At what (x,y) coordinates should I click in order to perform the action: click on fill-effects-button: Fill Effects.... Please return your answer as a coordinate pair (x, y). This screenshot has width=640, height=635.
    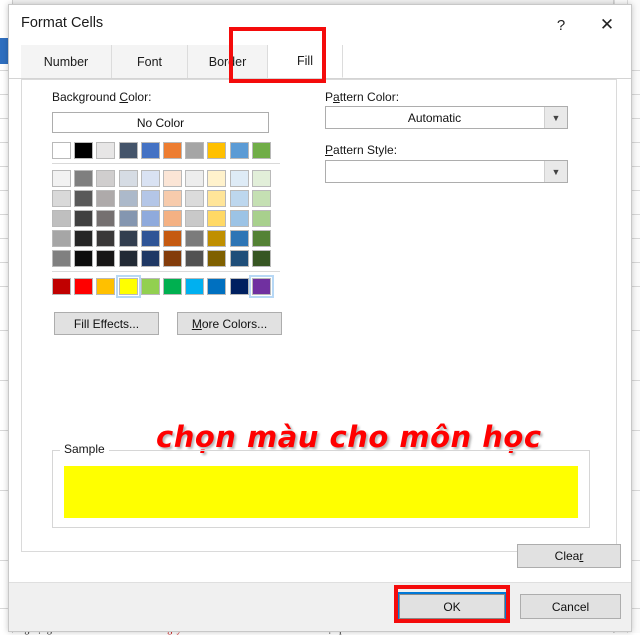
    Looking at the image, I should click on (106, 323).